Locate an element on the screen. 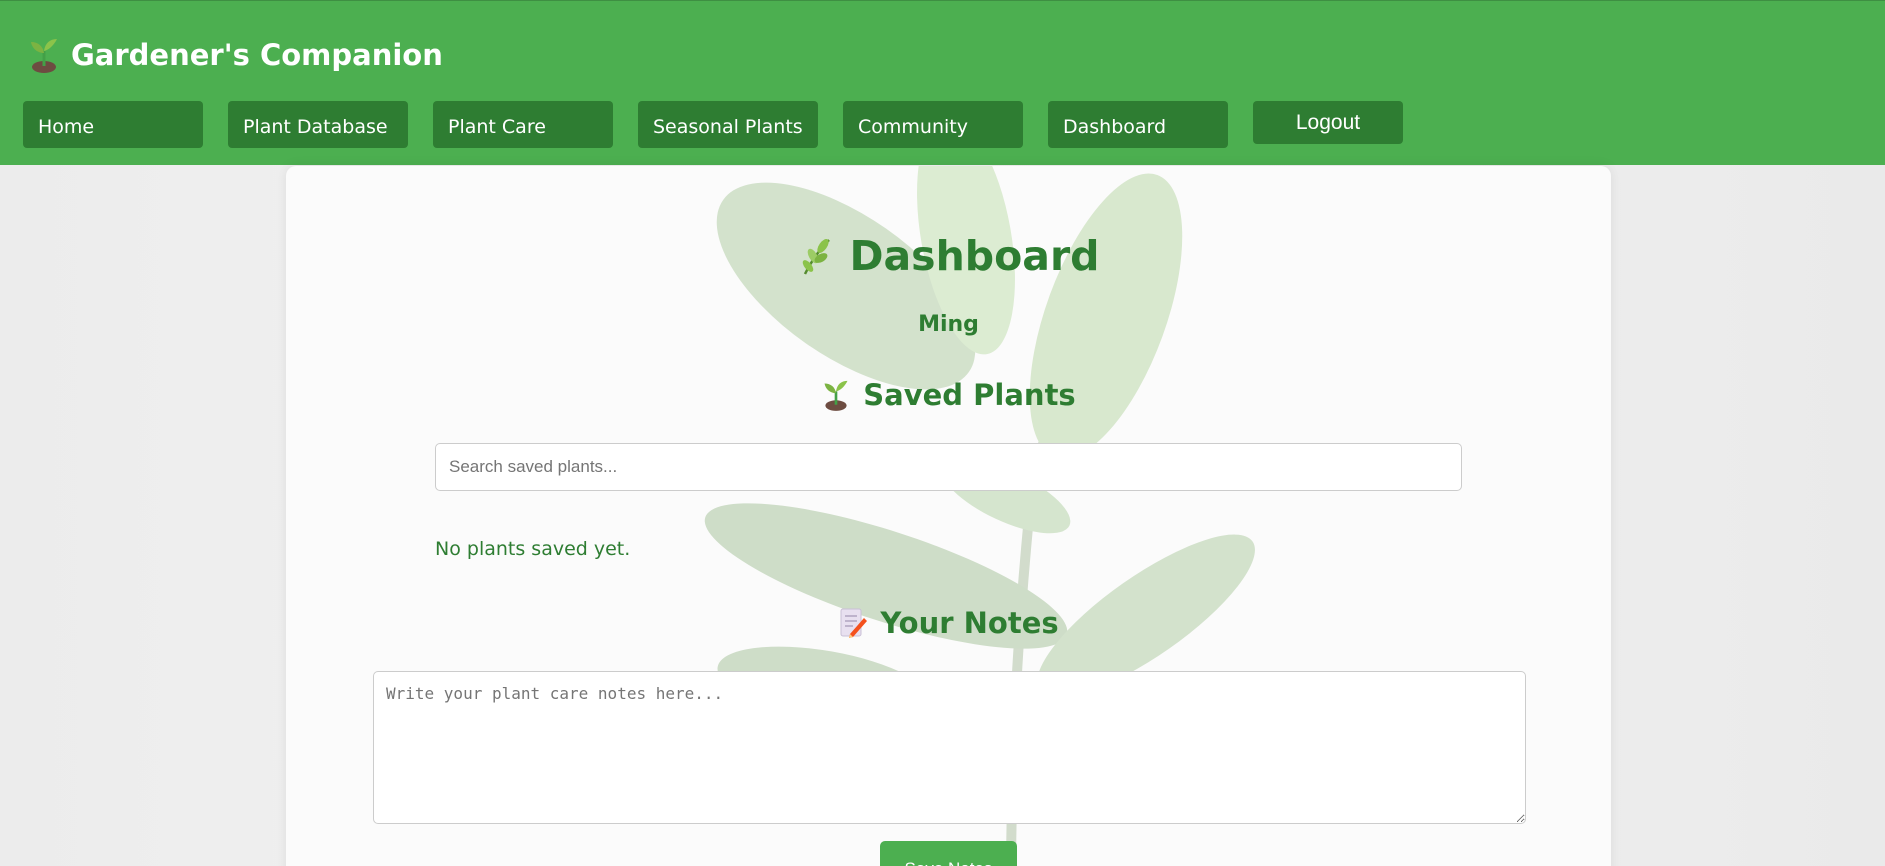 This screenshot has width=1885, height=866. nav-plant-database: Plant Database is located at coordinates (318, 124).